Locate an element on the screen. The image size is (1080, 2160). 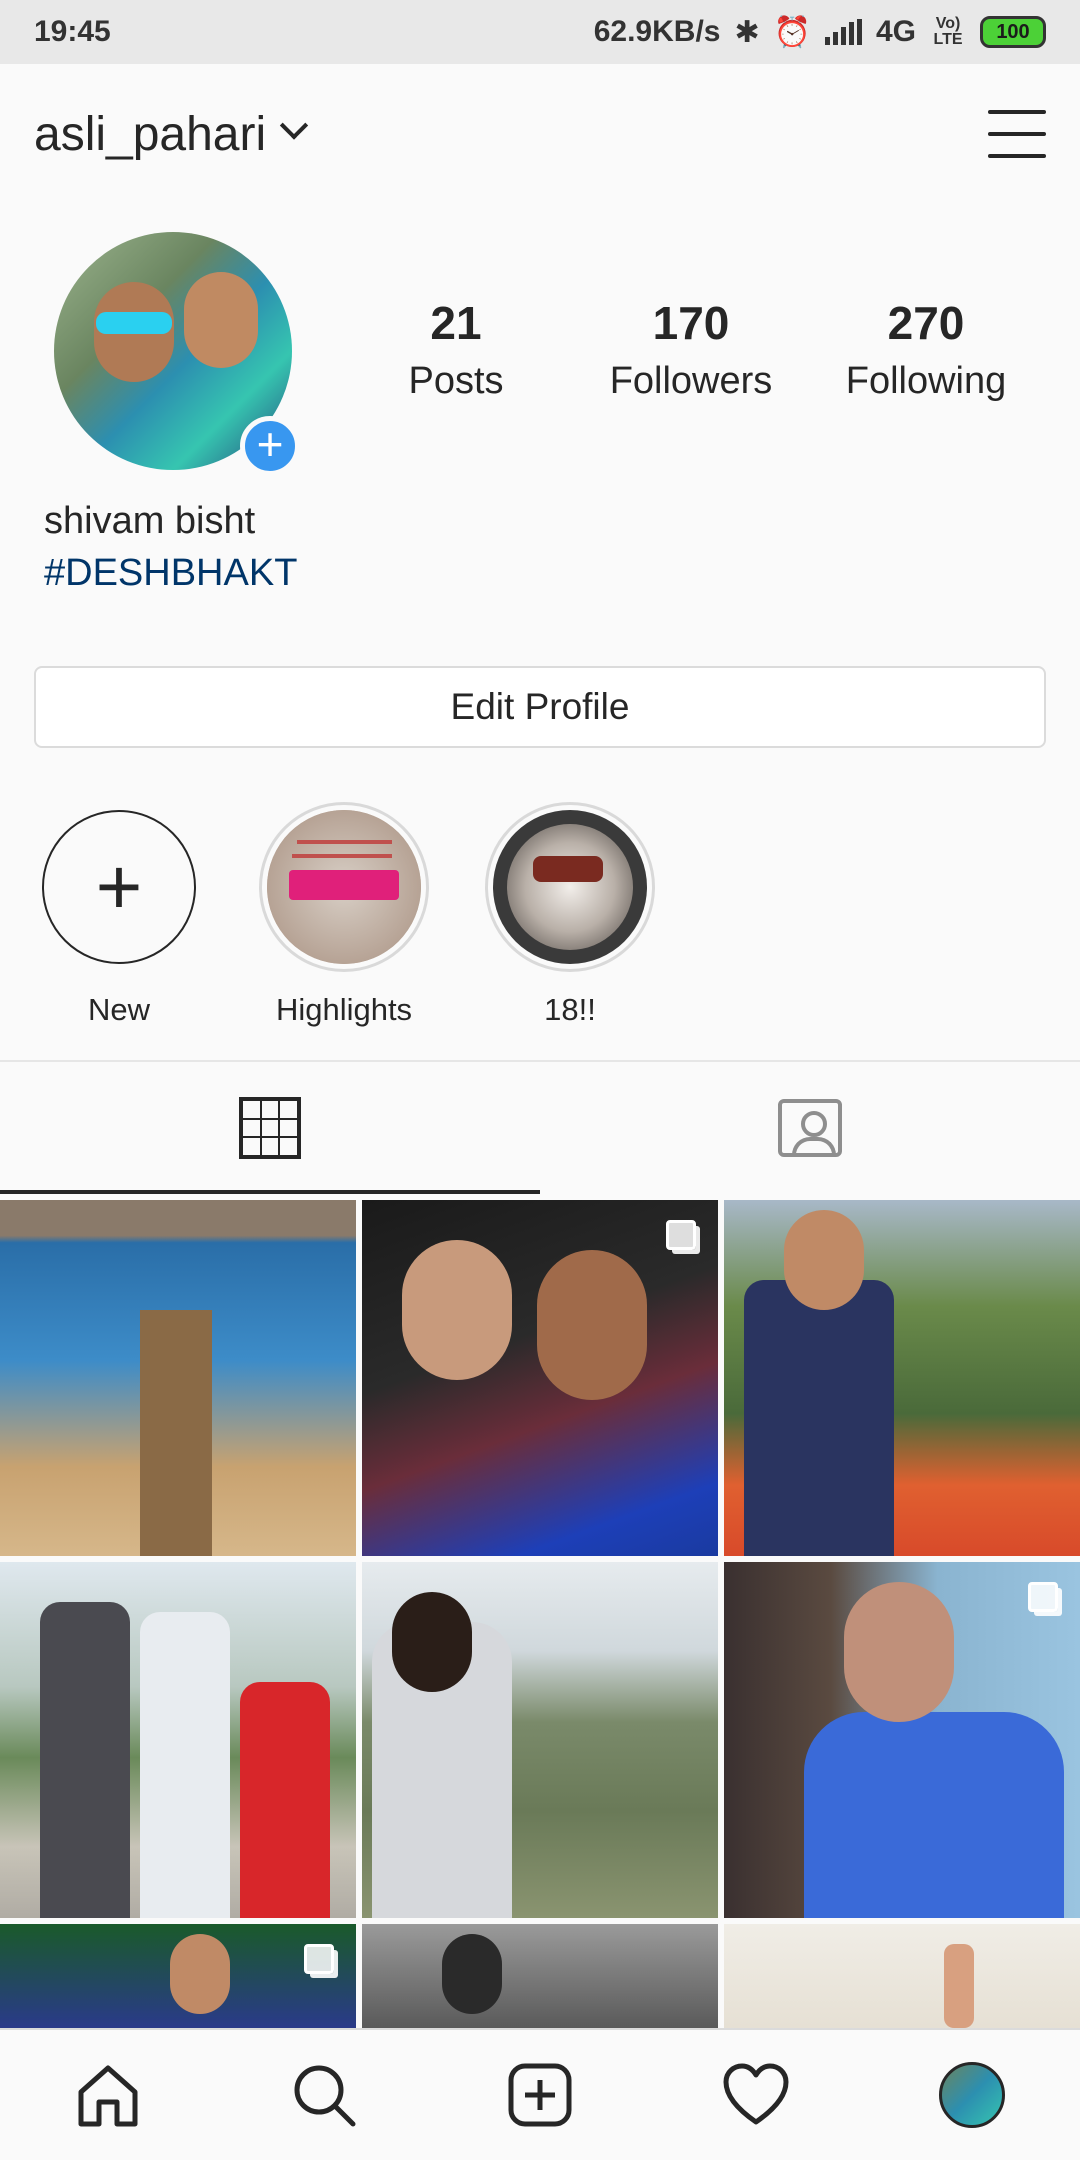
alarm-icon: ⏰ is located at coordinates (792, 32).